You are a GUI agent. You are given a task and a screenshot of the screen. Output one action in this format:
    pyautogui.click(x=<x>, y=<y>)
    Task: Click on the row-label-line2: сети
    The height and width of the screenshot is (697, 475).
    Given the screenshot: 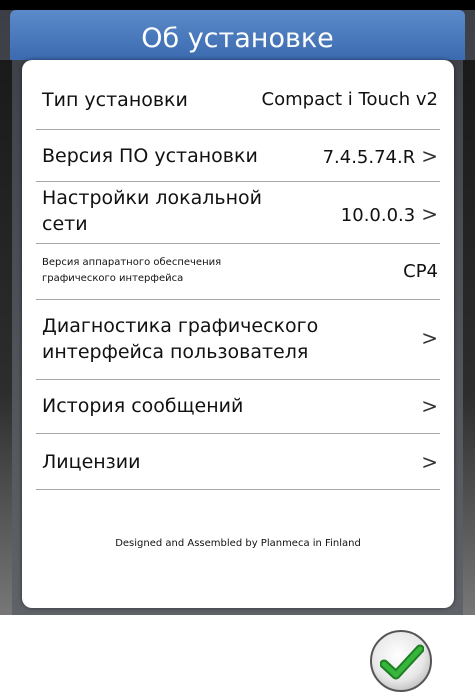 What is the action you would take?
    pyautogui.click(x=65, y=224)
    